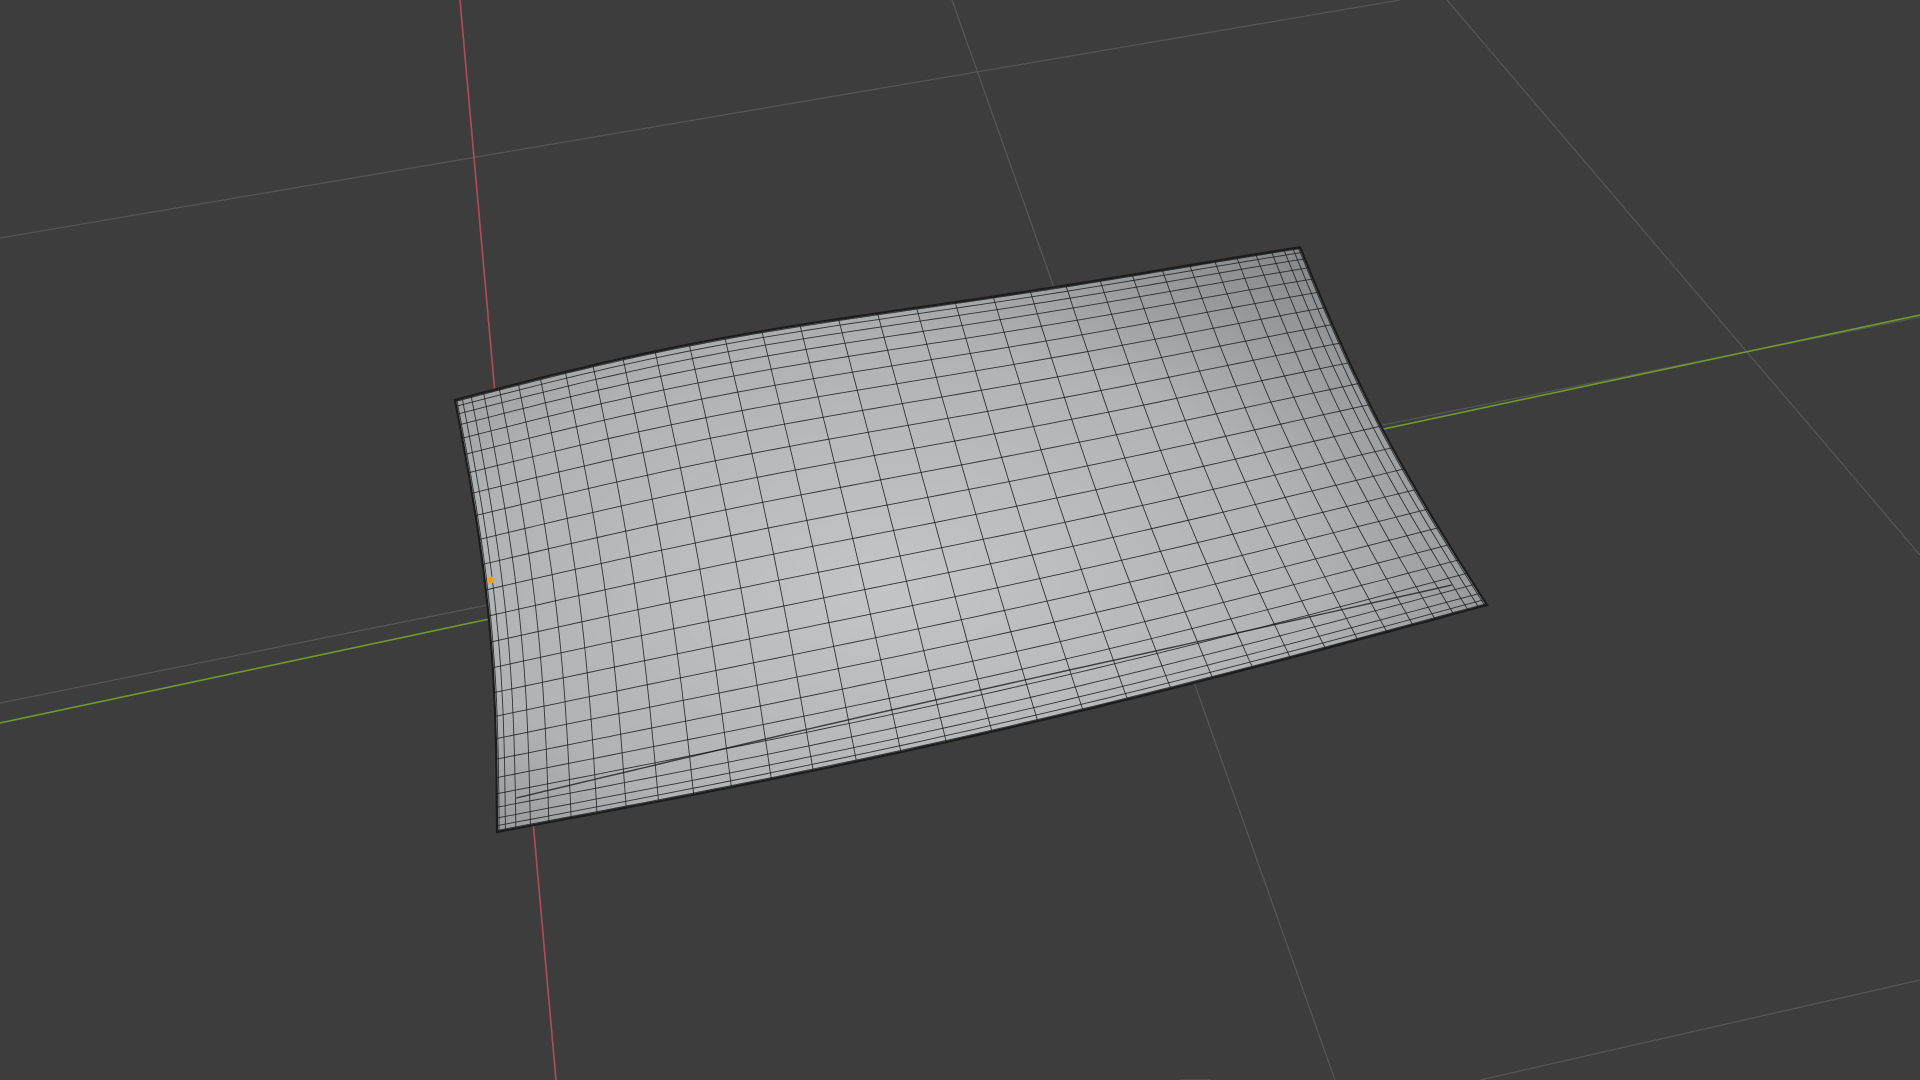 This screenshot has height=1080, width=1920. What do you see at coordinates (491, 580) in the screenshot?
I see `object-origin-dot` at bounding box center [491, 580].